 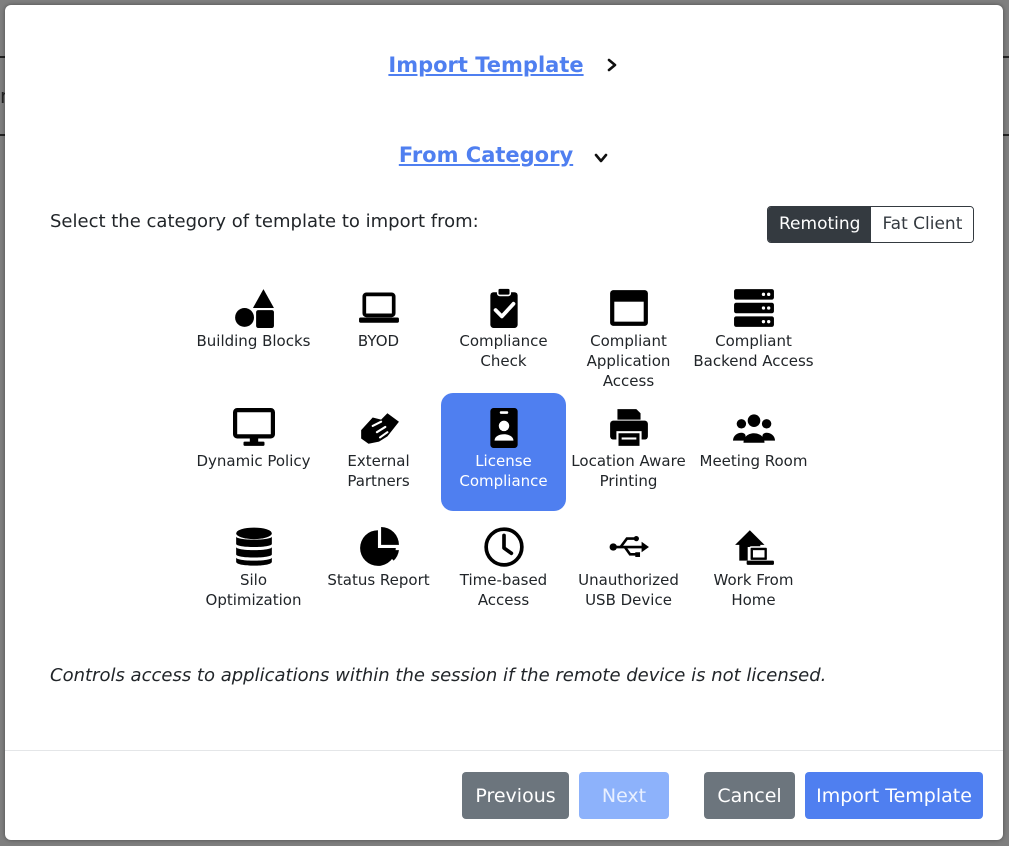 What do you see at coordinates (628, 428) in the screenshot?
I see `printer-icon` at bounding box center [628, 428].